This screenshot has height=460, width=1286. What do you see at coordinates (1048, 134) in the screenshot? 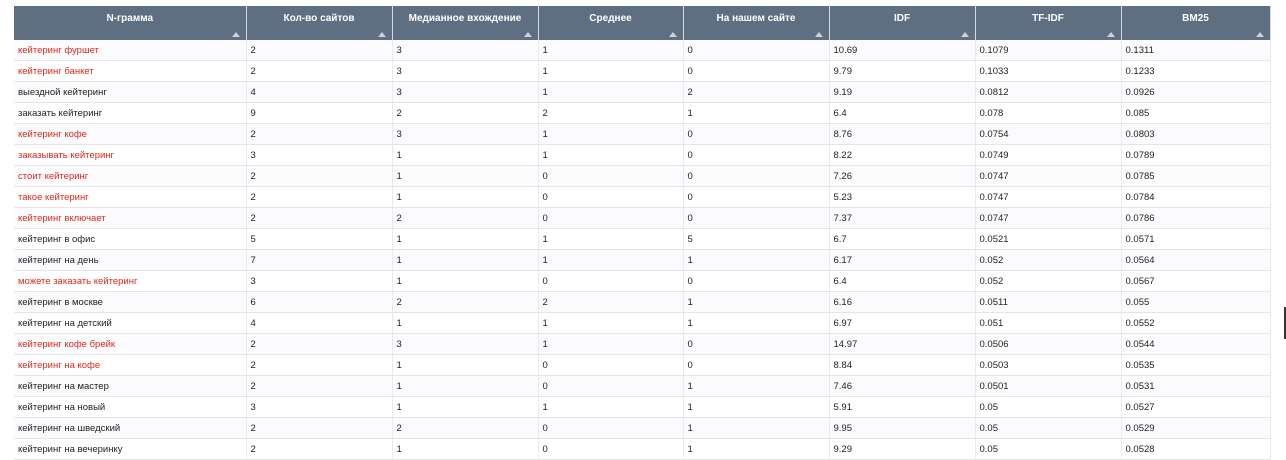
I see `tfidf-cell: 0.0754` at bounding box center [1048, 134].